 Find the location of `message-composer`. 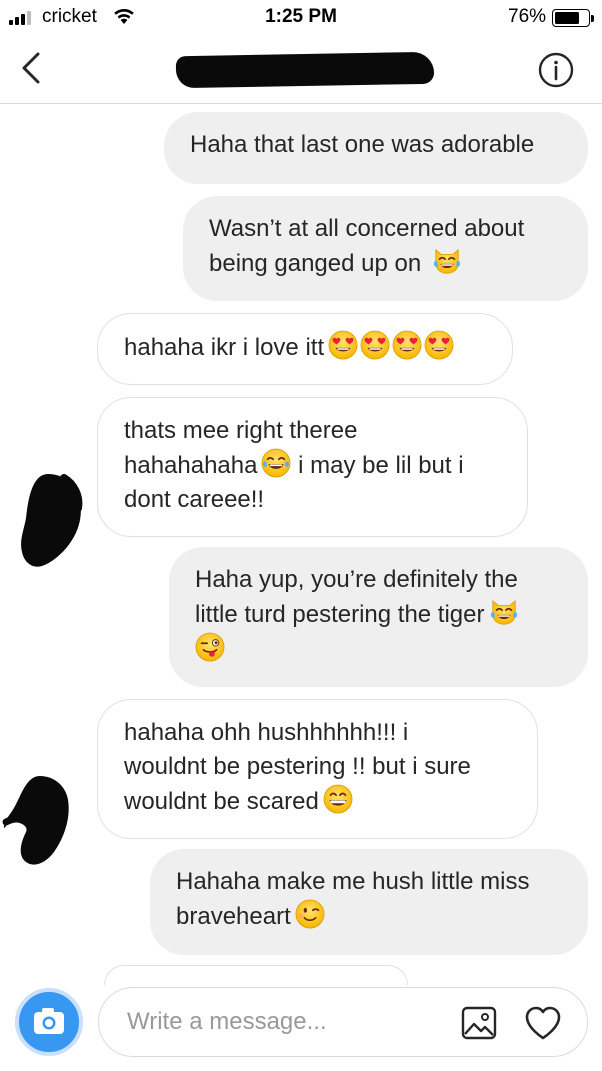

message-composer is located at coordinates (301, 1022).